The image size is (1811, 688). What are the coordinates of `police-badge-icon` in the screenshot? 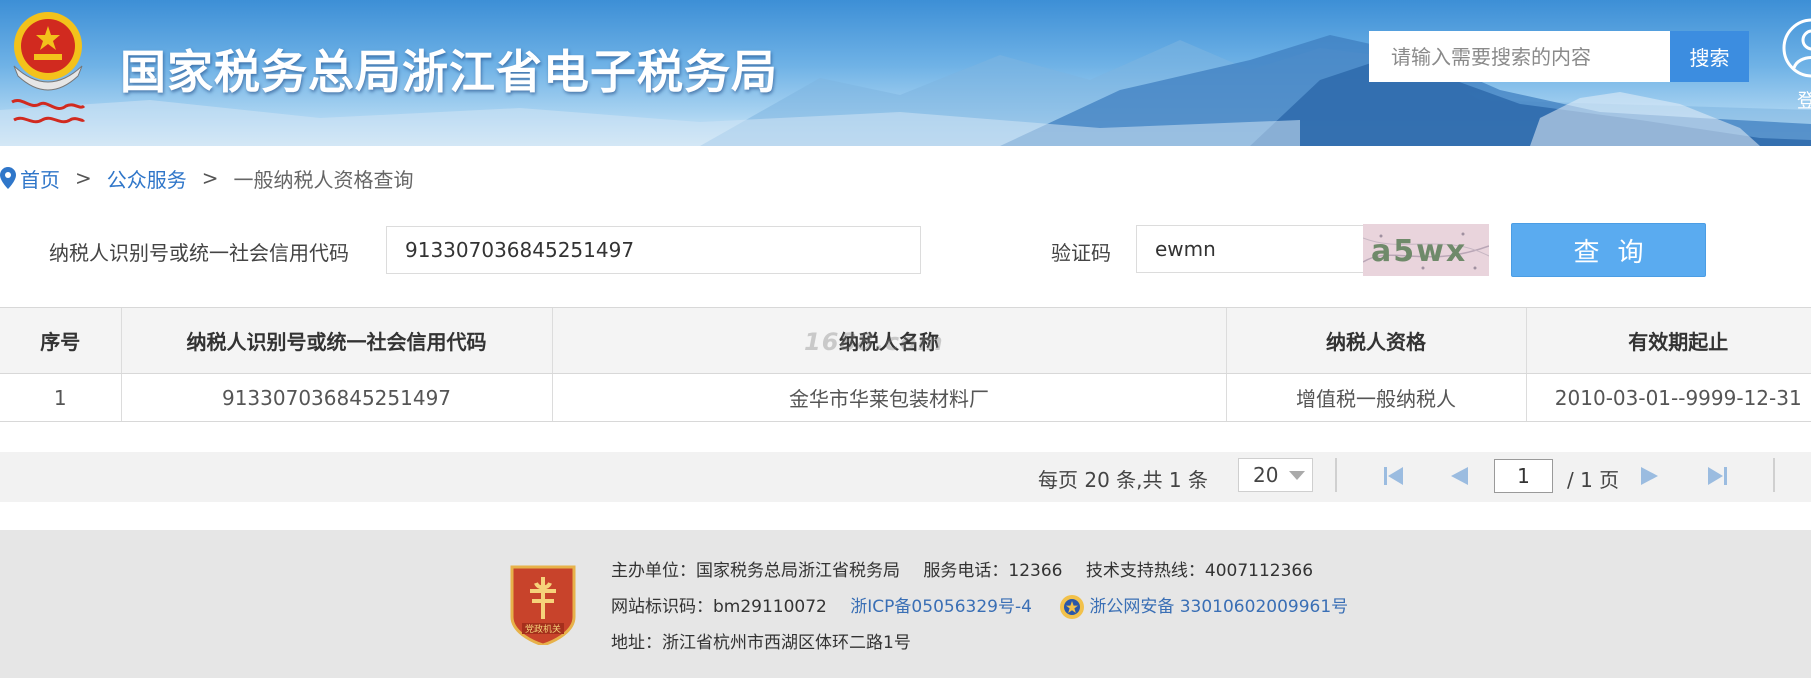 It's located at (1072, 607).